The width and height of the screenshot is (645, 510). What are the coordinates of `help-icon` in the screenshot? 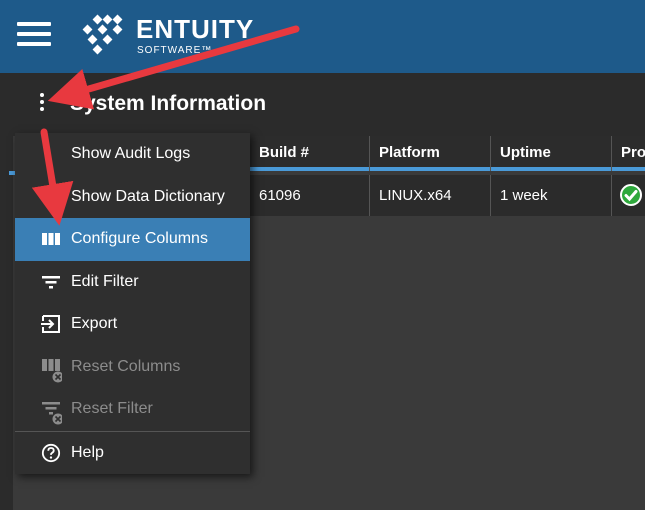 It's located at (51, 452).